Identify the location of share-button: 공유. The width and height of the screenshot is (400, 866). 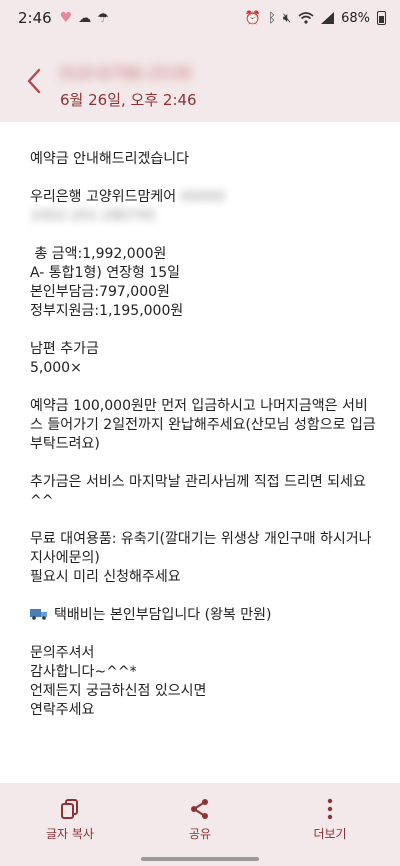
(200, 820).